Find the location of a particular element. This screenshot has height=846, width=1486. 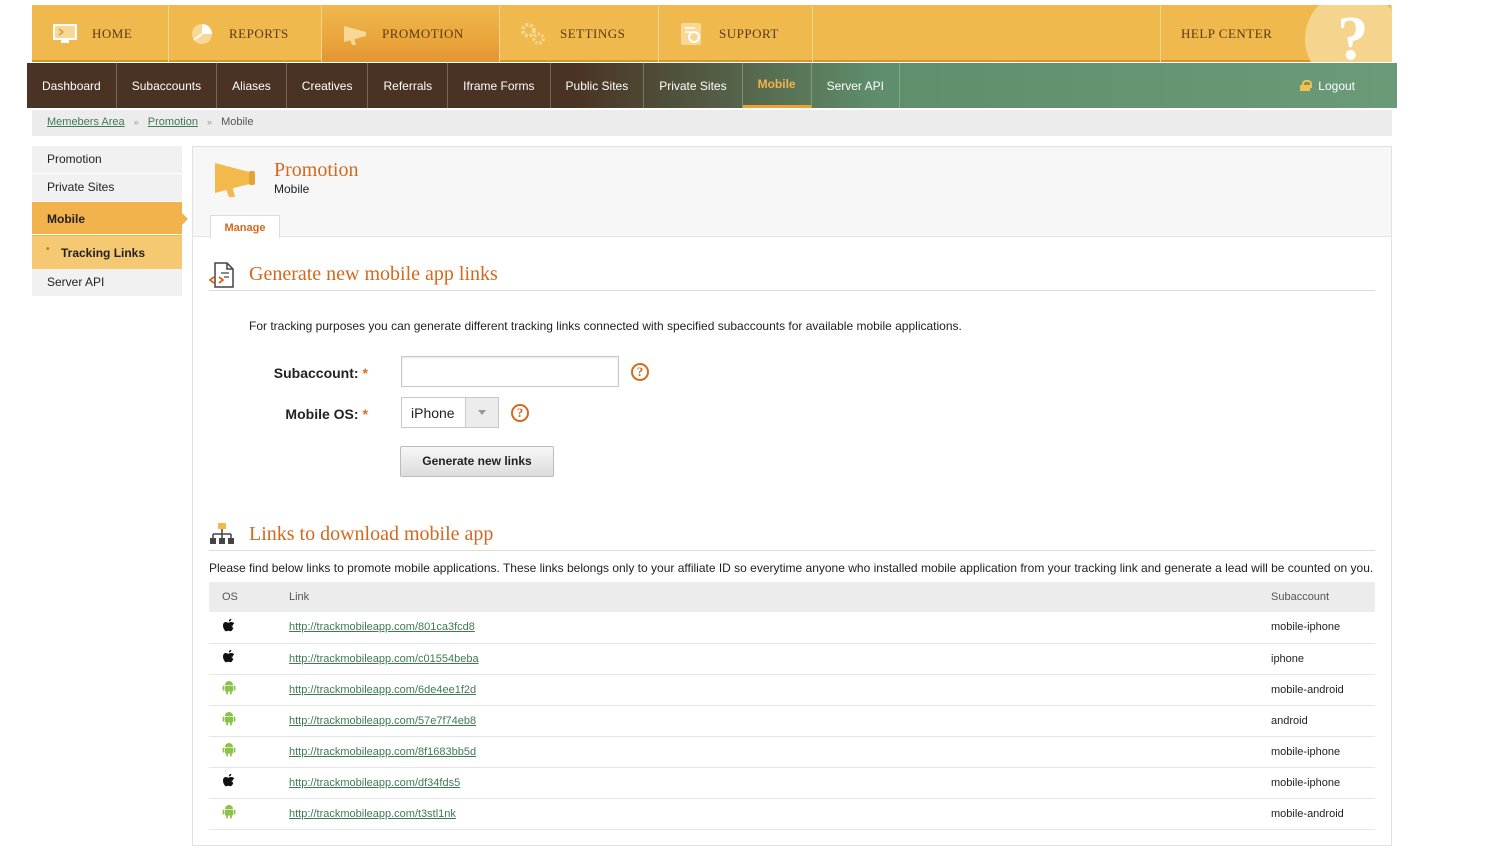

breadcrumb-members-area: Memebers Area is located at coordinates (86, 122).